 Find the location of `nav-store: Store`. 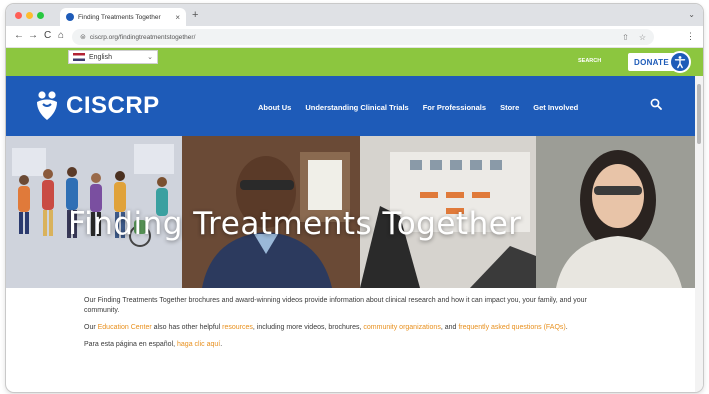

nav-store: Store is located at coordinates (509, 107).